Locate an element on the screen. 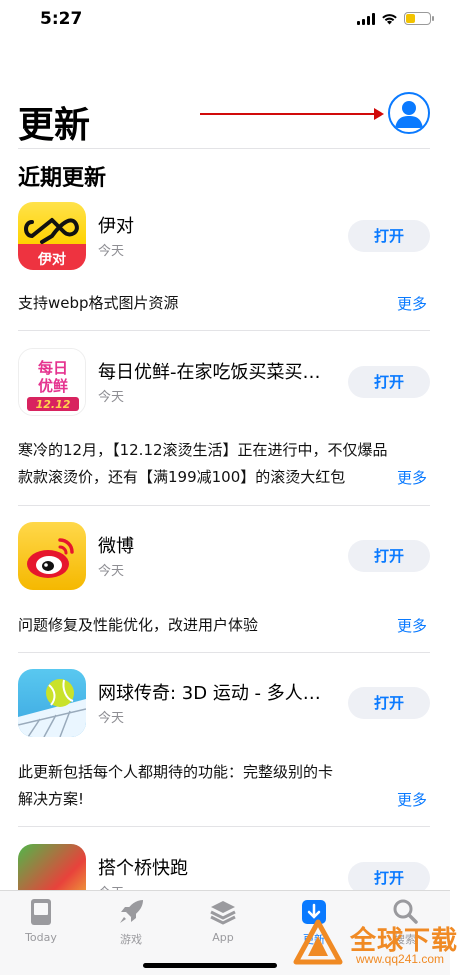  weibo-logo-icon is located at coordinates (50, 558).